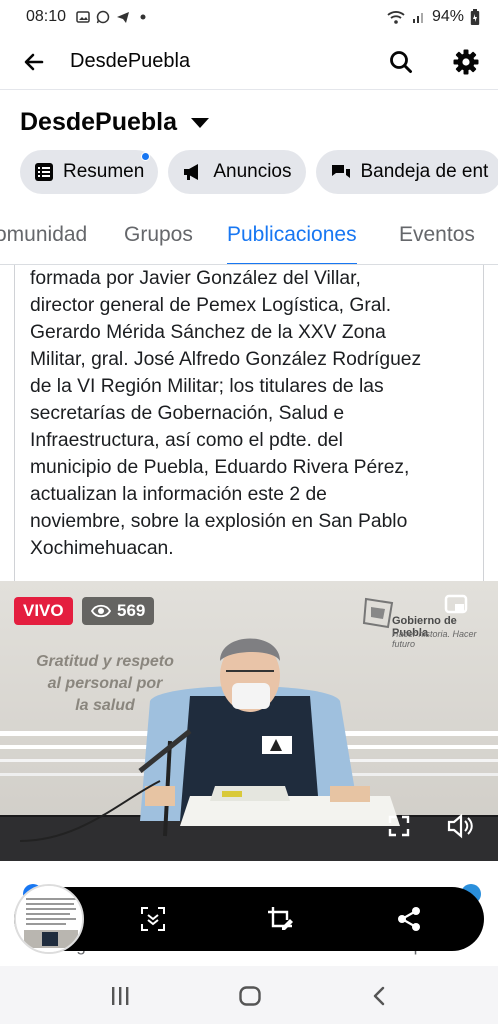  I want to click on app-bar: DesdePuebla, so click(249, 62).